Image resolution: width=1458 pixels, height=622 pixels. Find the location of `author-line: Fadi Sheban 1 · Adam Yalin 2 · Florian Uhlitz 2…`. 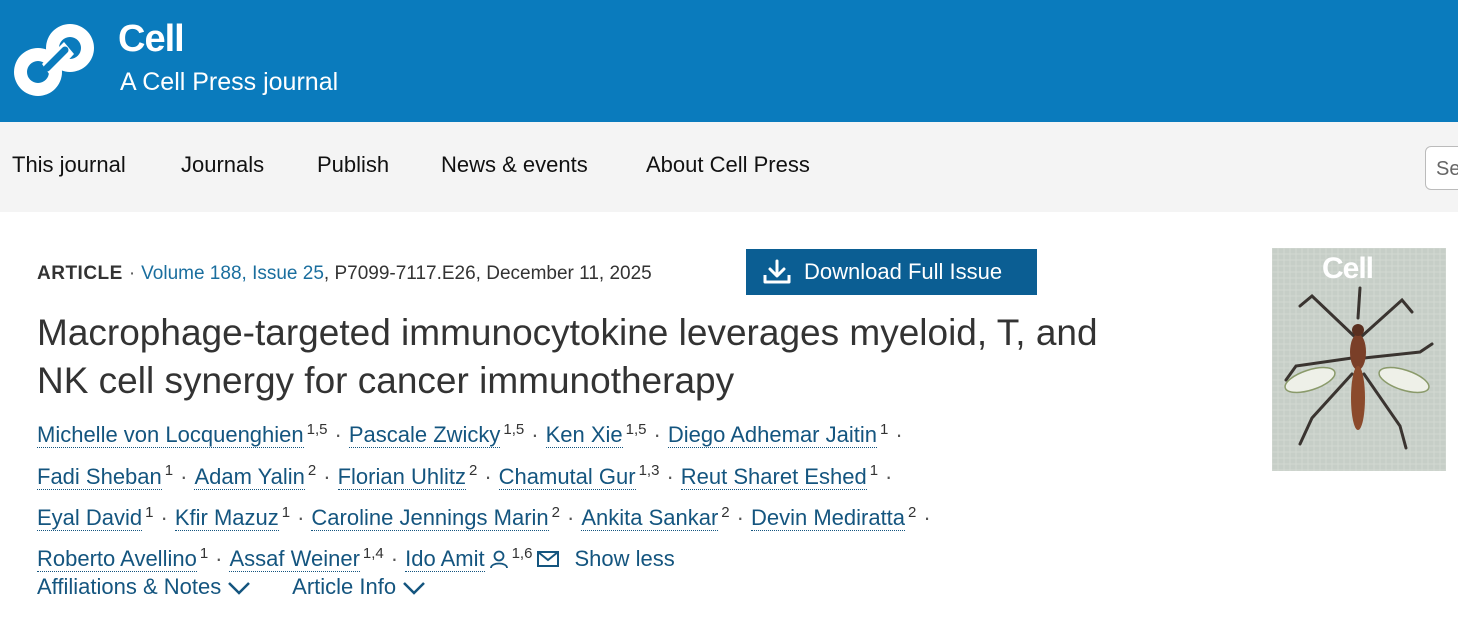

author-line: Fadi Sheban 1 · Adam Yalin 2 · Florian Uhlitz 2… is located at coordinates (537, 473).